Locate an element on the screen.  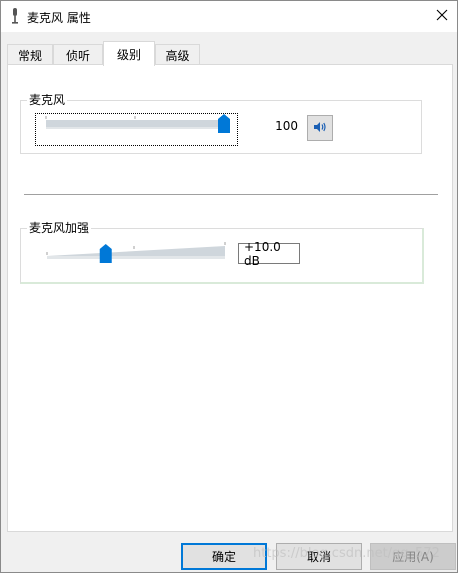
mute-button is located at coordinates (320, 128).